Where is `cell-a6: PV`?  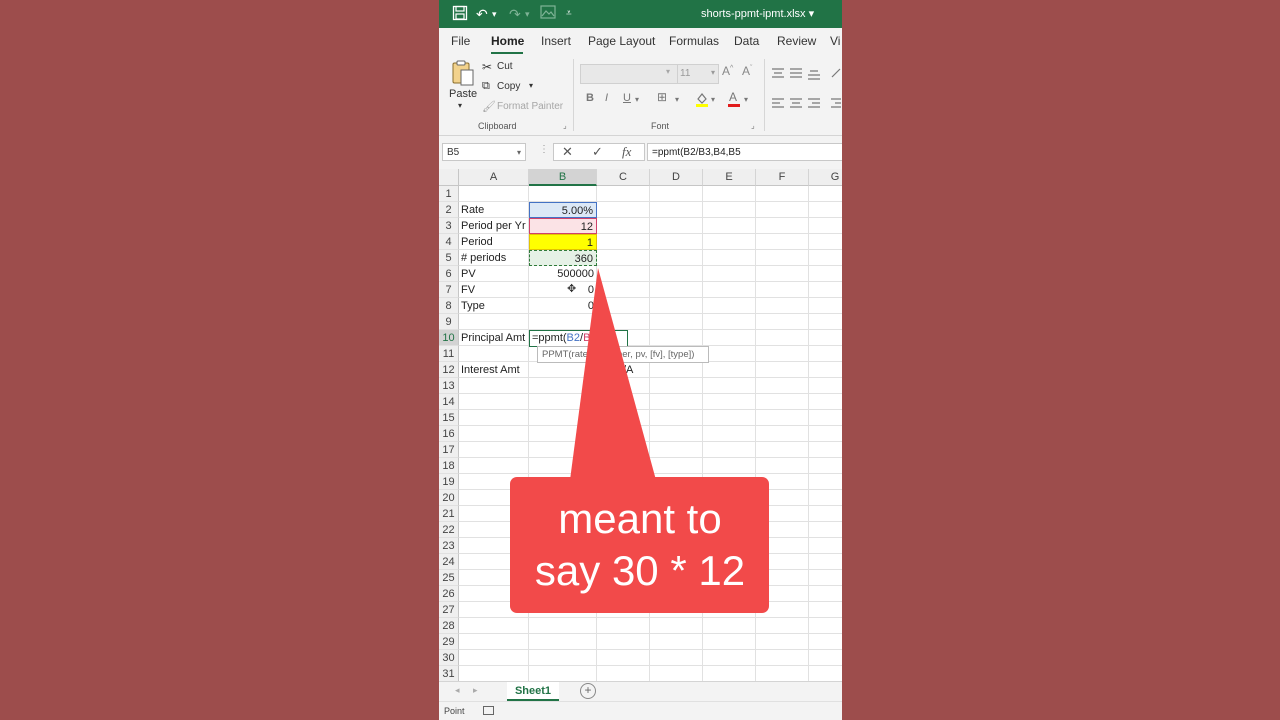
cell-a6: PV is located at coordinates (494, 274).